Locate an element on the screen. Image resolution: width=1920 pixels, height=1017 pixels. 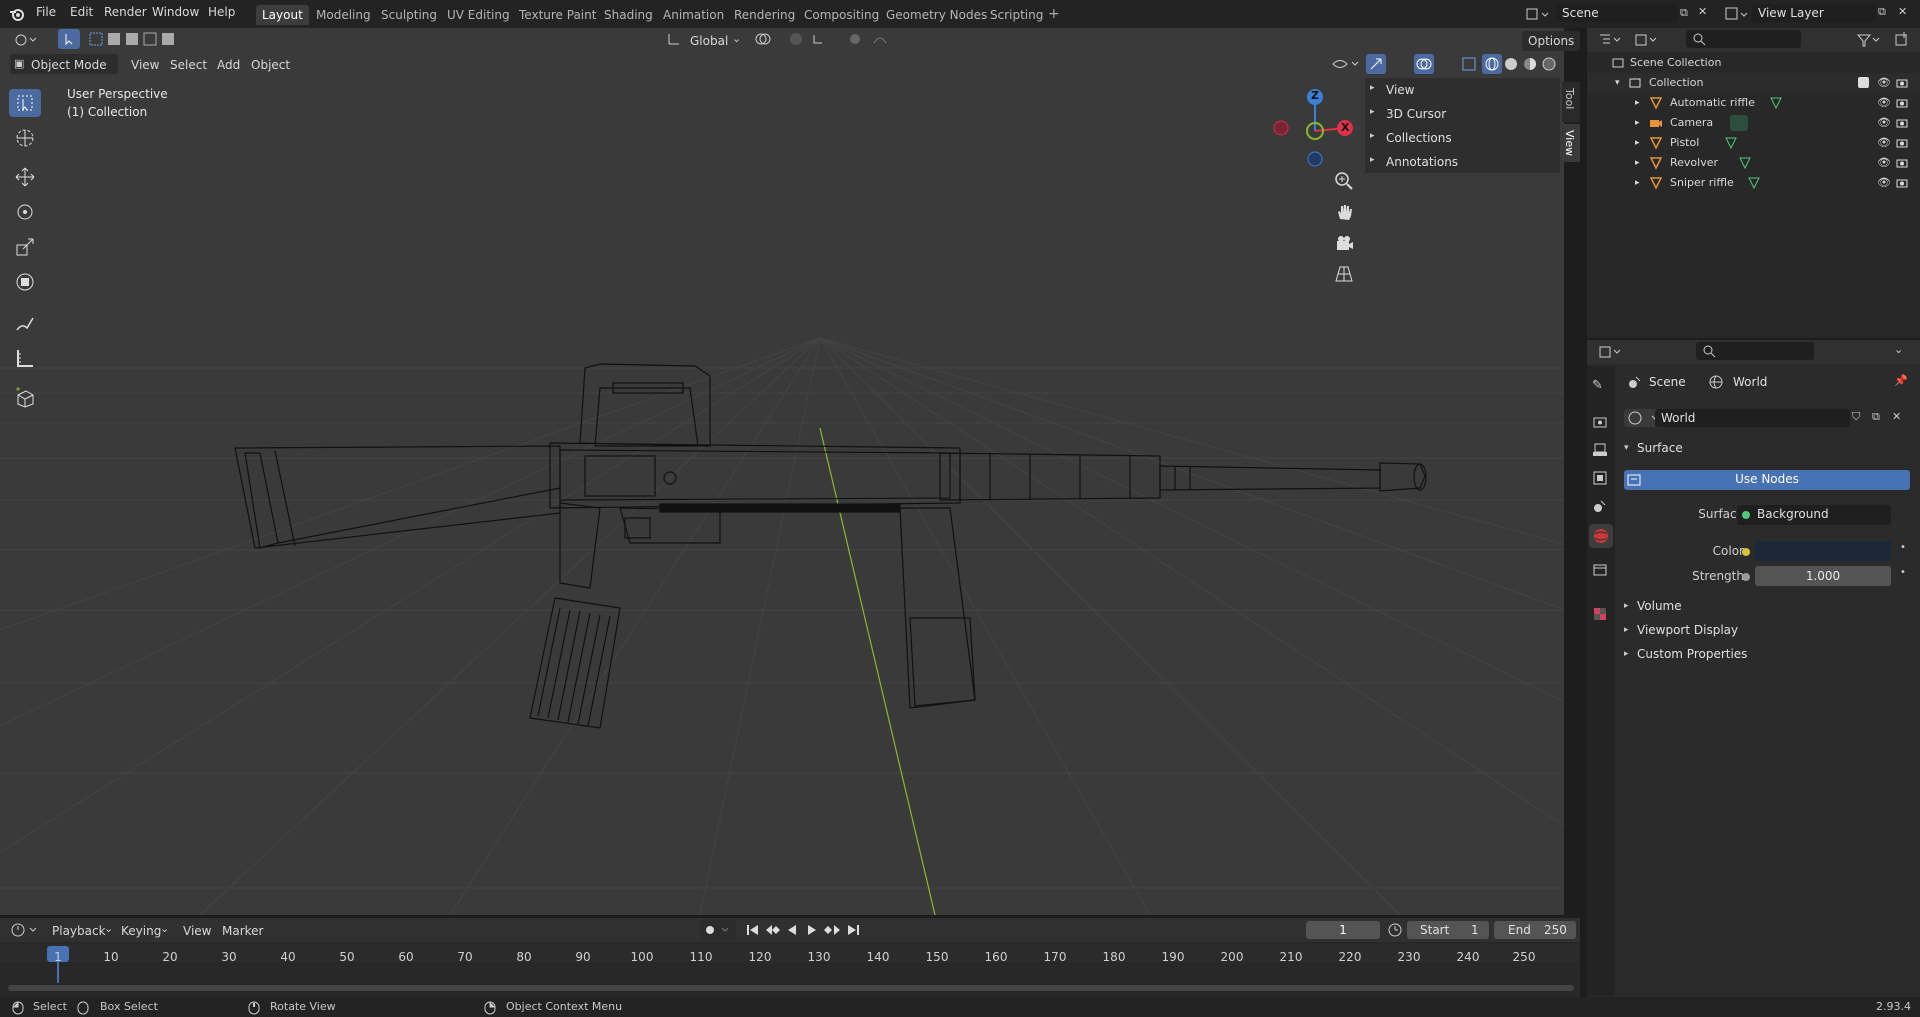
wireframe-shading-icon is located at coordinates (1492, 64).